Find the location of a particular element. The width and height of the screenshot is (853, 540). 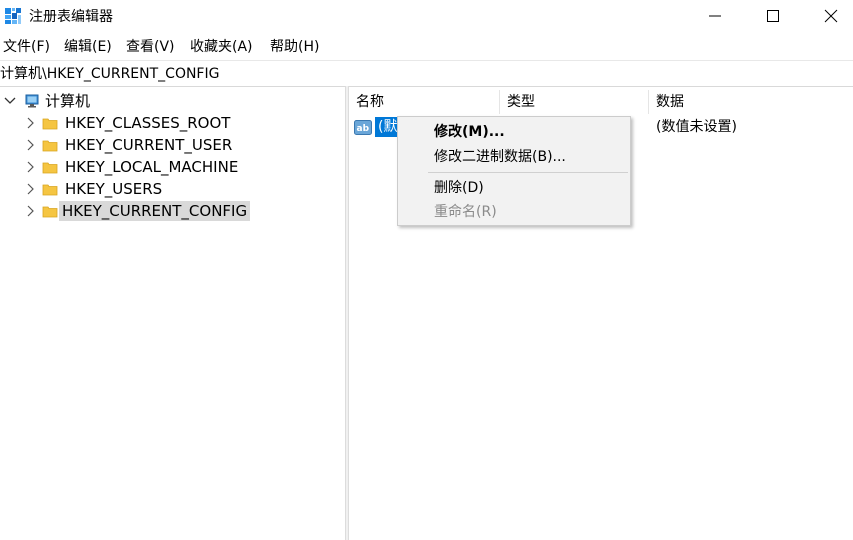

chevron-down-icon is located at coordinates (10, 101).